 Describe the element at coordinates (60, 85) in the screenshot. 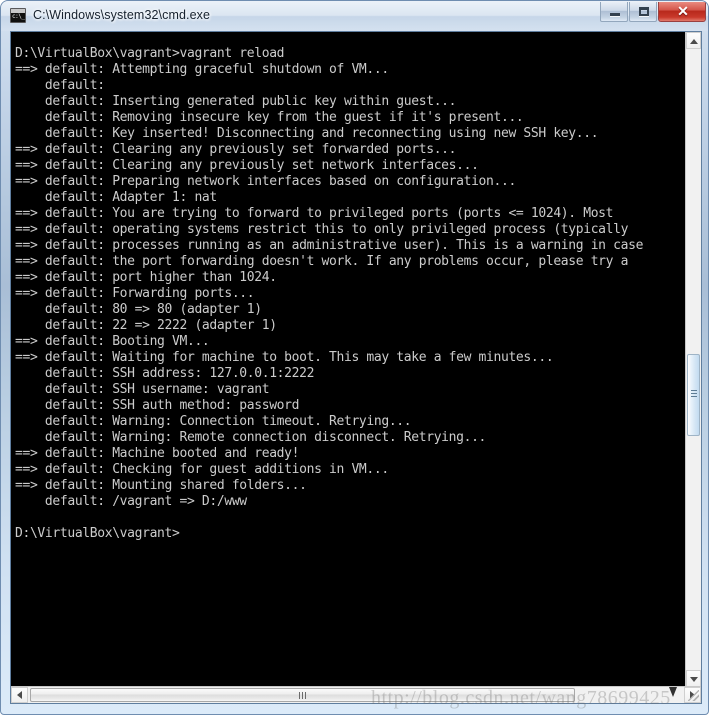

I see `console-line: default:` at that location.